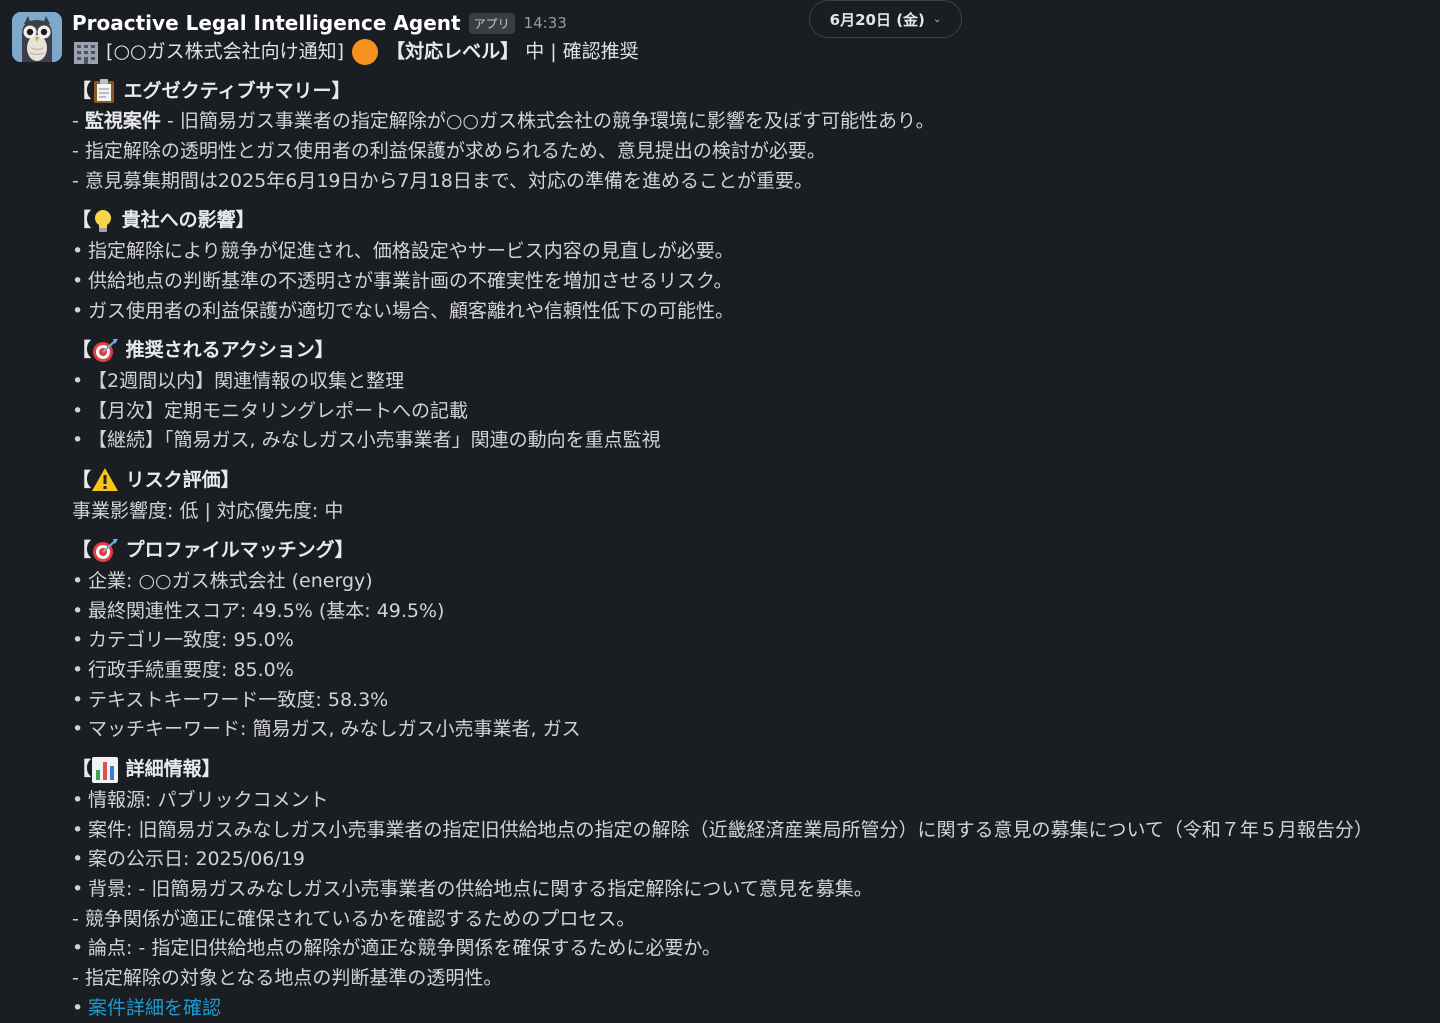  What do you see at coordinates (453, 51) in the screenshot?
I see `response-level-label: 【対応レベル】` at bounding box center [453, 51].